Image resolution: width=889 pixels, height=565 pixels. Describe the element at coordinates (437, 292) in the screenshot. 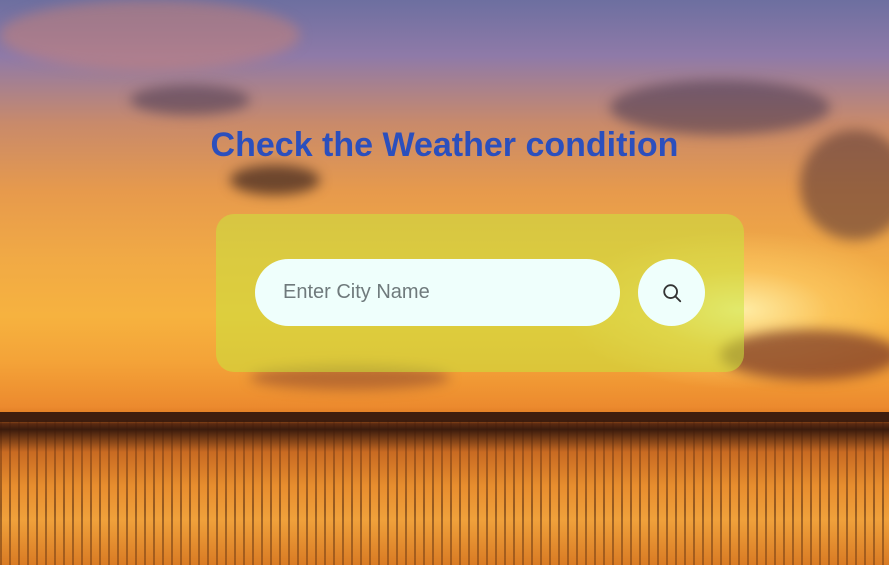

I see `city-search-input` at that location.